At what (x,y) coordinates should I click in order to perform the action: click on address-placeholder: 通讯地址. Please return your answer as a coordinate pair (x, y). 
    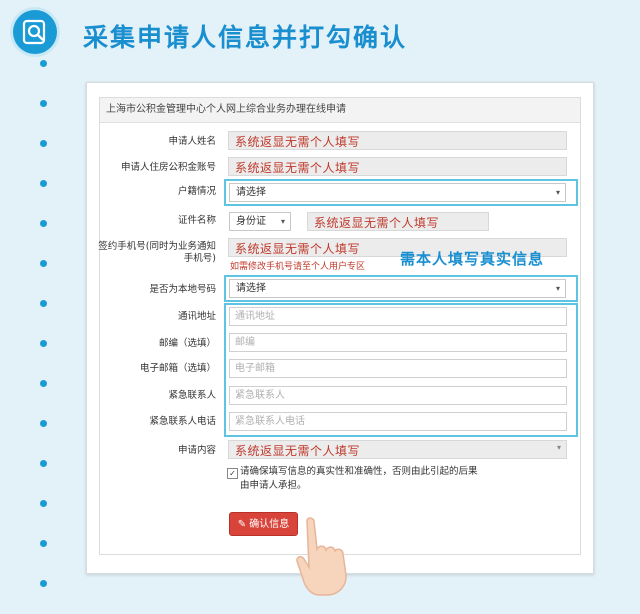
    Looking at the image, I should click on (255, 316).